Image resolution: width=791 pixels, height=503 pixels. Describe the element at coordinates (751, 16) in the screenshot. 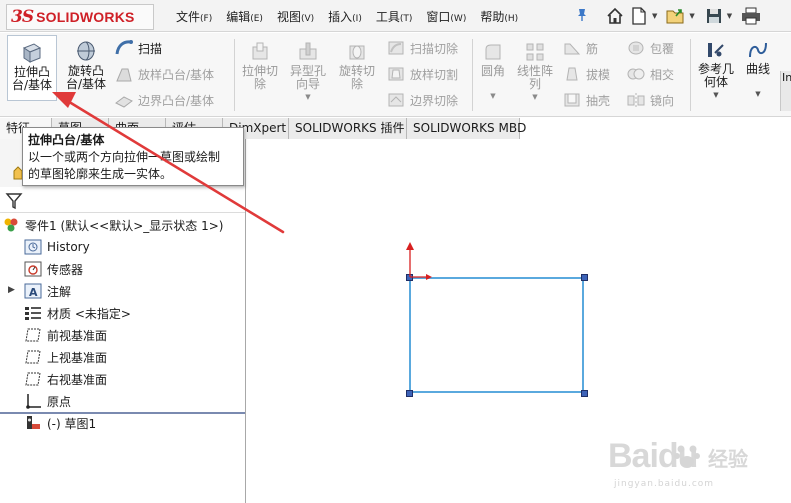

I see `print-icon` at that location.